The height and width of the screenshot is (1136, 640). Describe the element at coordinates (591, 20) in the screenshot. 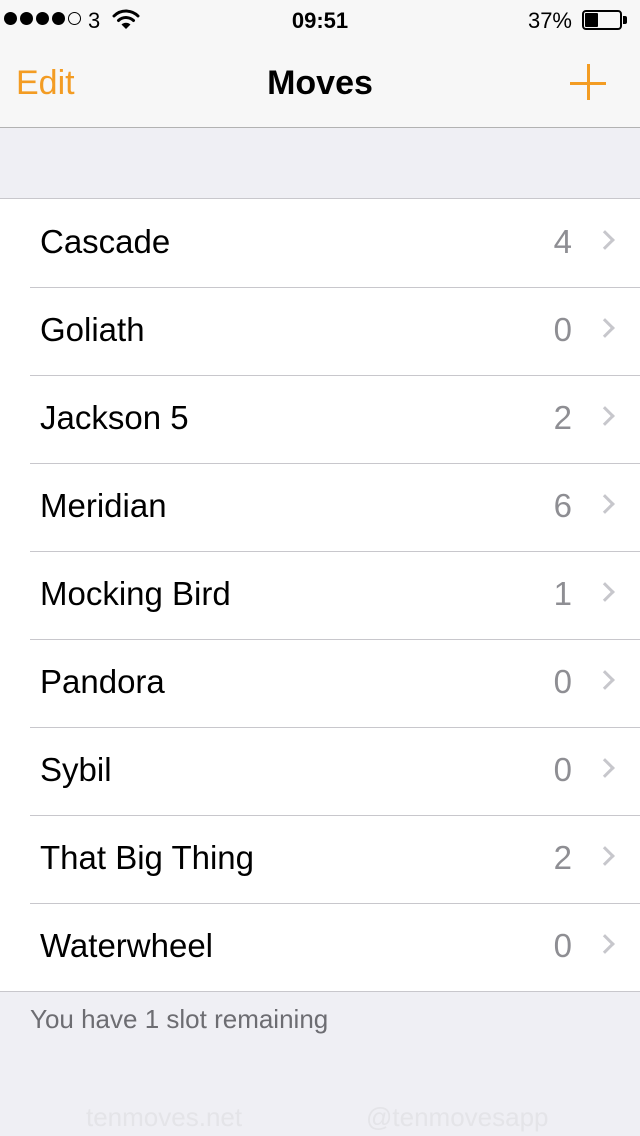

I see `battery-fill` at that location.